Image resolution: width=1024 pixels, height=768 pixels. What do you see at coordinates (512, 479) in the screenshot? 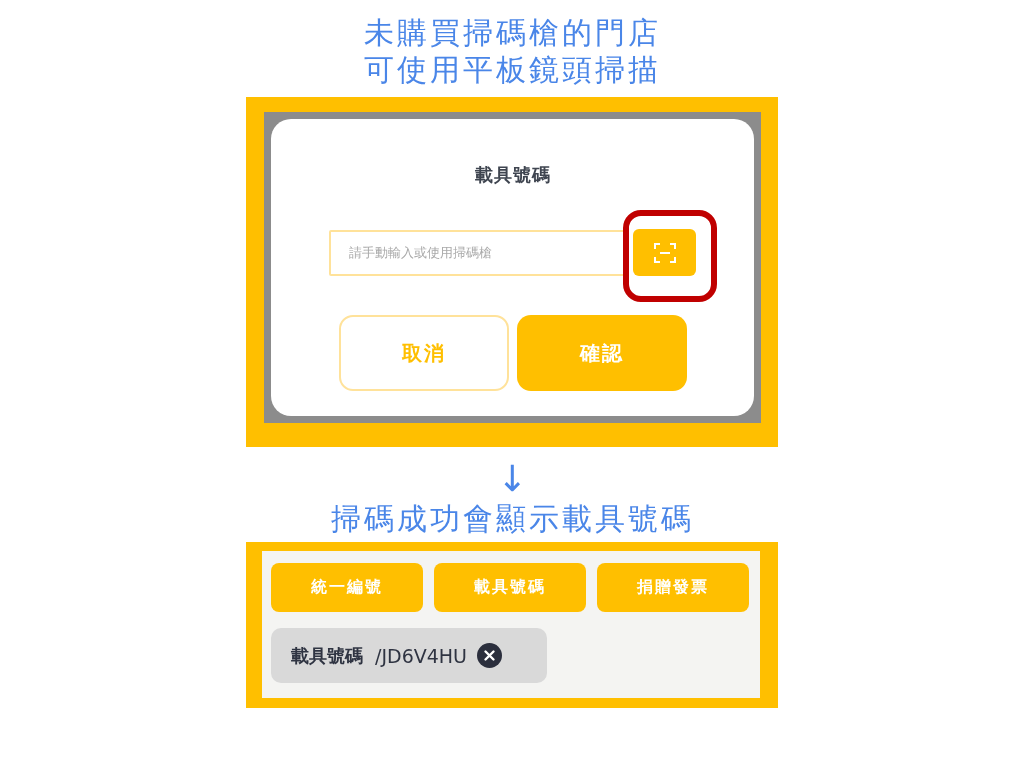
I see `down-arrow: ↓` at bounding box center [512, 479].